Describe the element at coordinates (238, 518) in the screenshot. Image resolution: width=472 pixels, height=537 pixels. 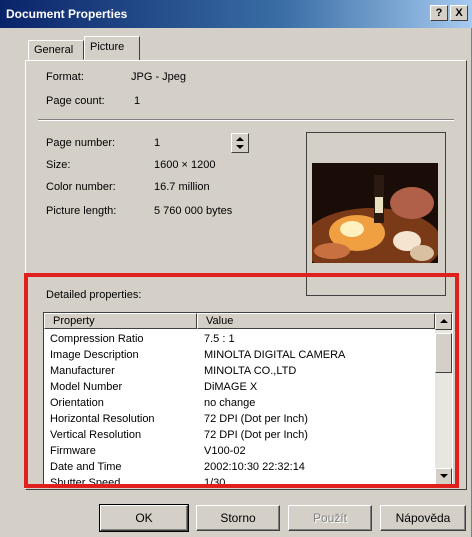
I see `cancel-button: Storno` at that location.